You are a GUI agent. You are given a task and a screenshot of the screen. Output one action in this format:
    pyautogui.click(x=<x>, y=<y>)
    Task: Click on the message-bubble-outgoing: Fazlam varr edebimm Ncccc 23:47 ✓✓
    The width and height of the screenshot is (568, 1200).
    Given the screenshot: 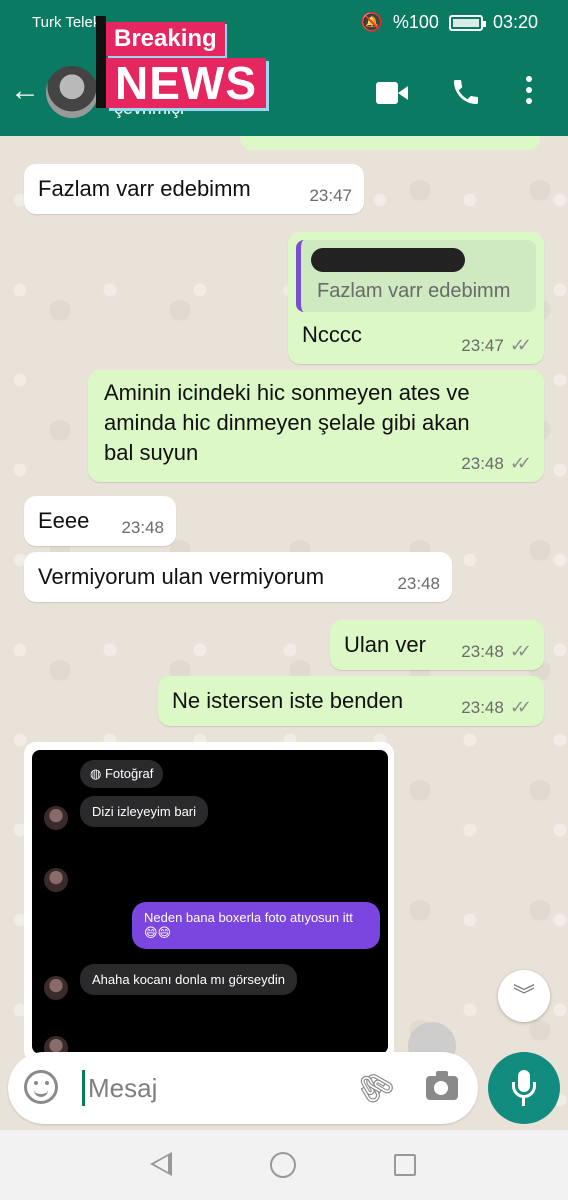 What is the action you would take?
    pyautogui.click(x=416, y=298)
    